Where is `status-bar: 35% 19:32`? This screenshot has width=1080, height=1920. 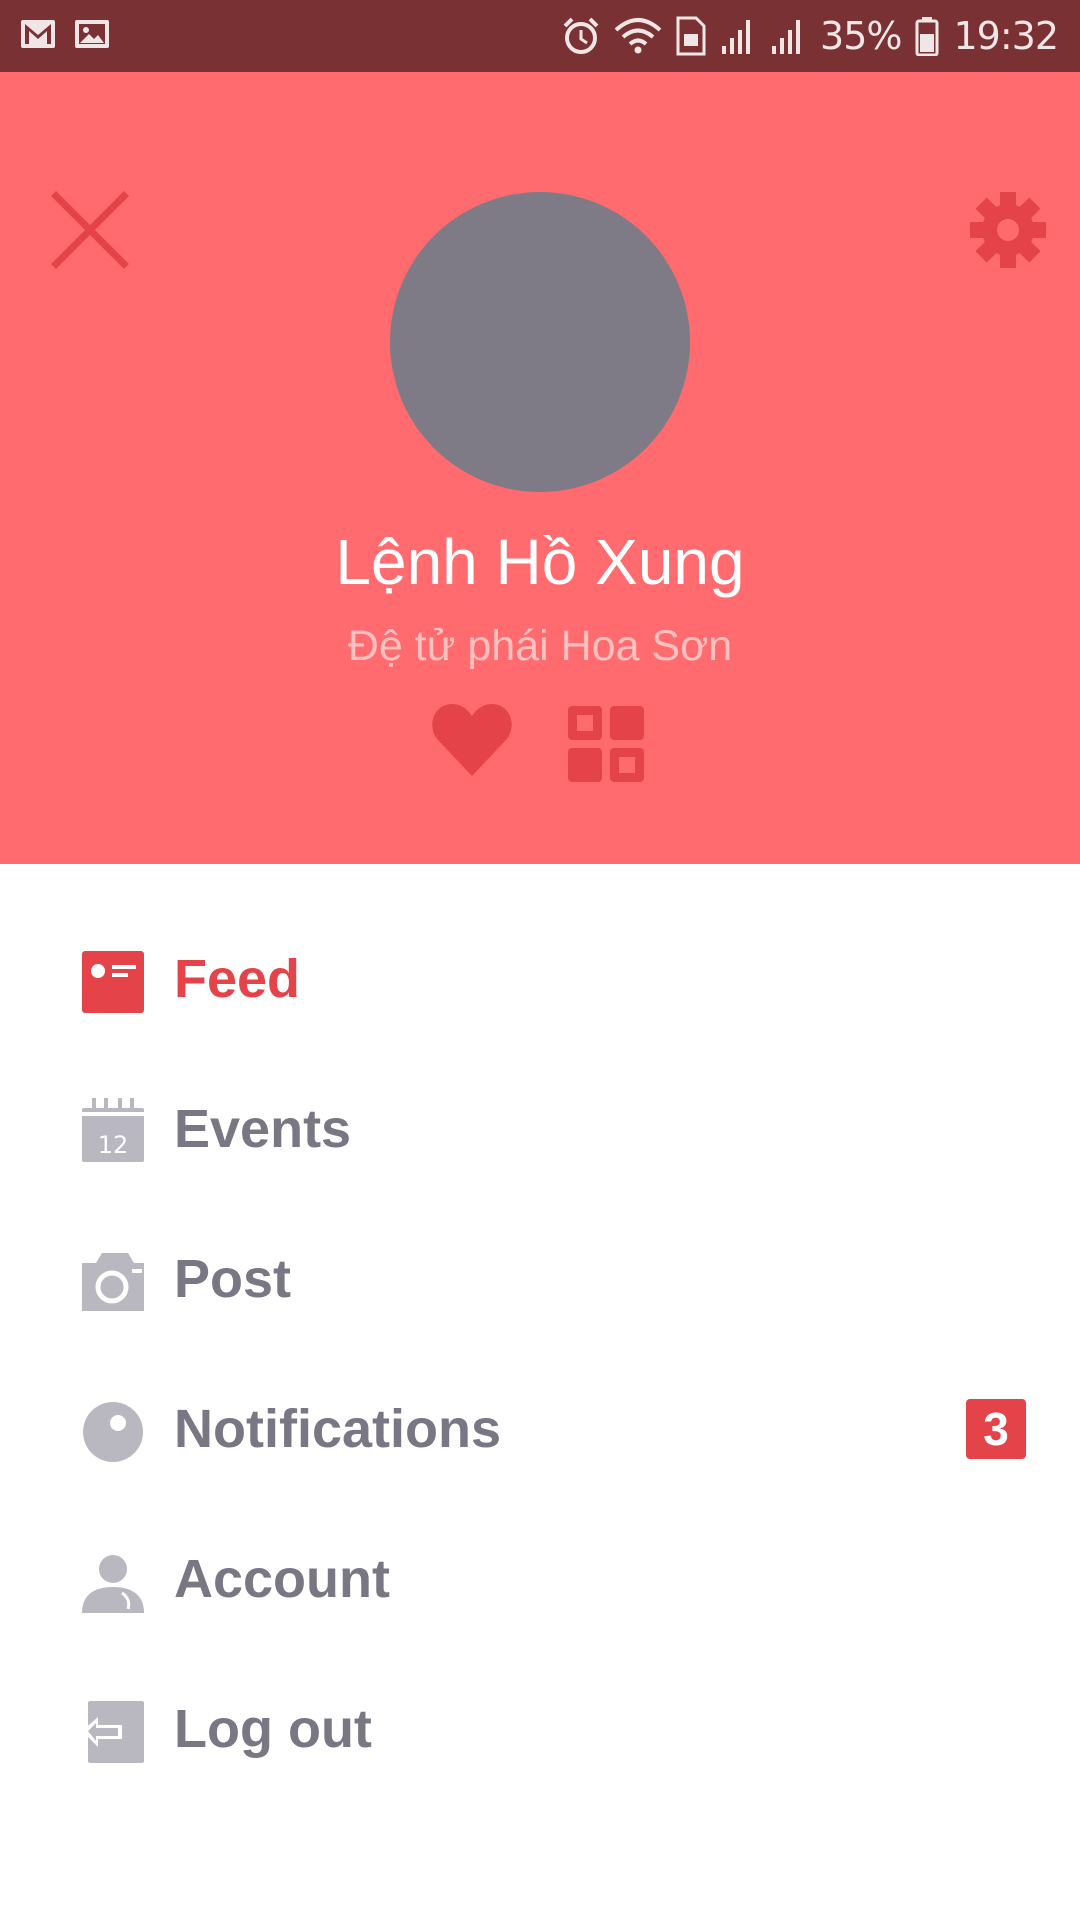 status-bar: 35% 19:32 is located at coordinates (540, 36).